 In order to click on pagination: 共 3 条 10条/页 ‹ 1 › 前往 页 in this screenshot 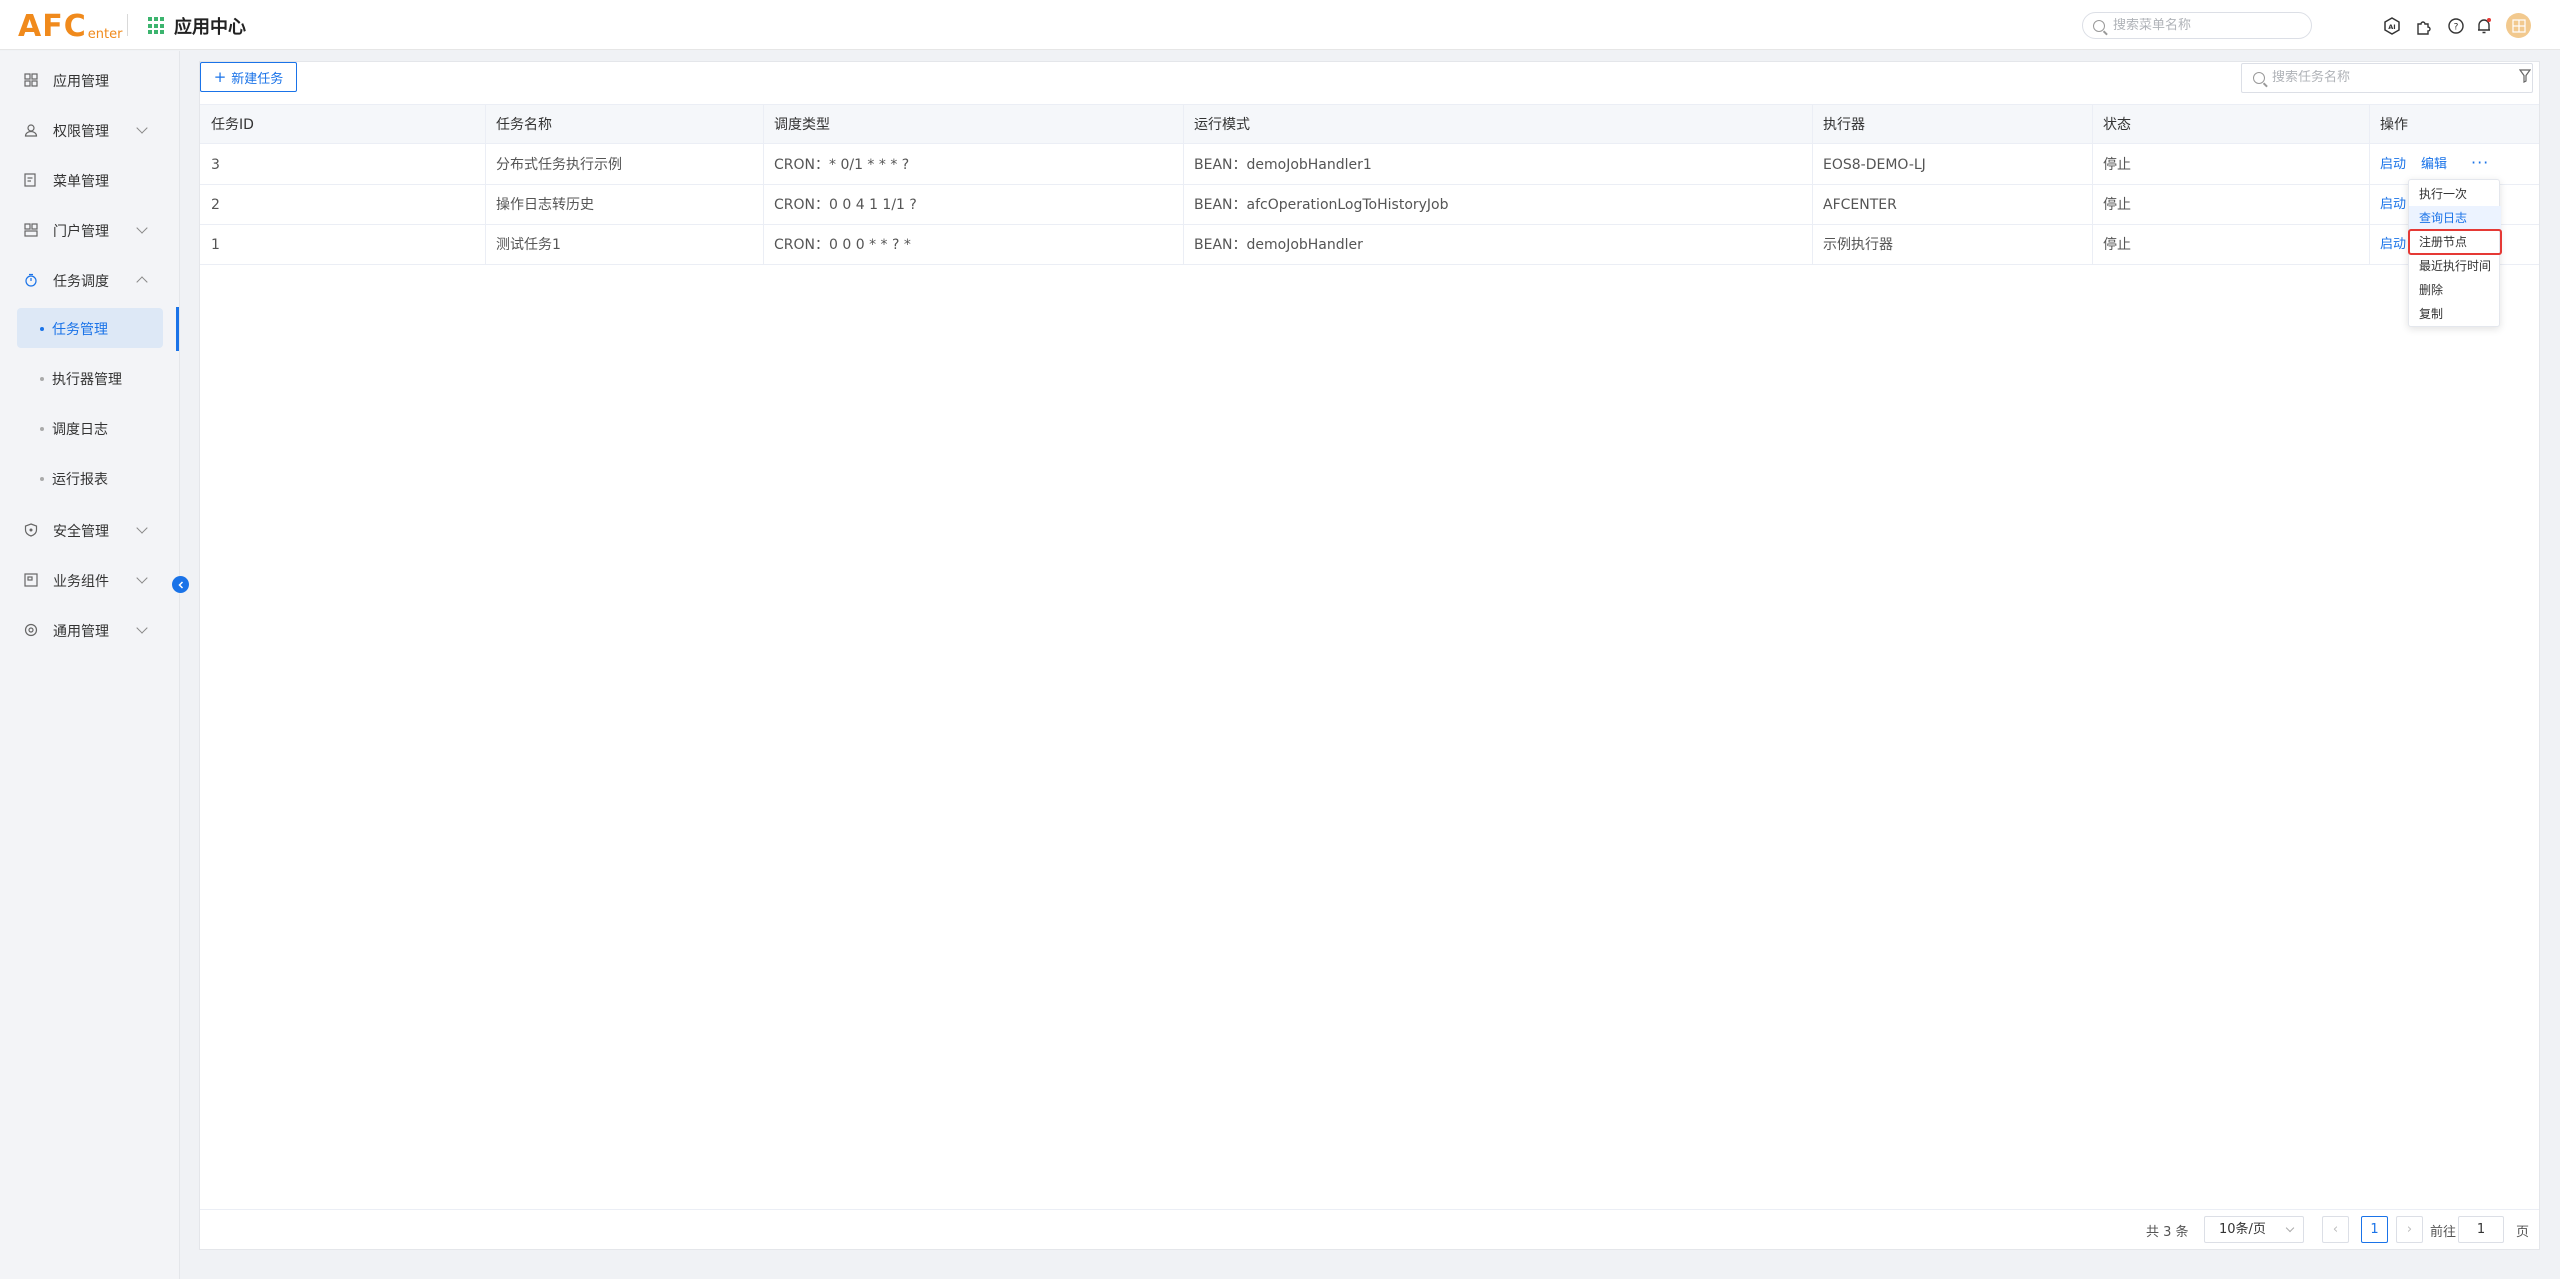, I will do `click(1369, 1229)`.